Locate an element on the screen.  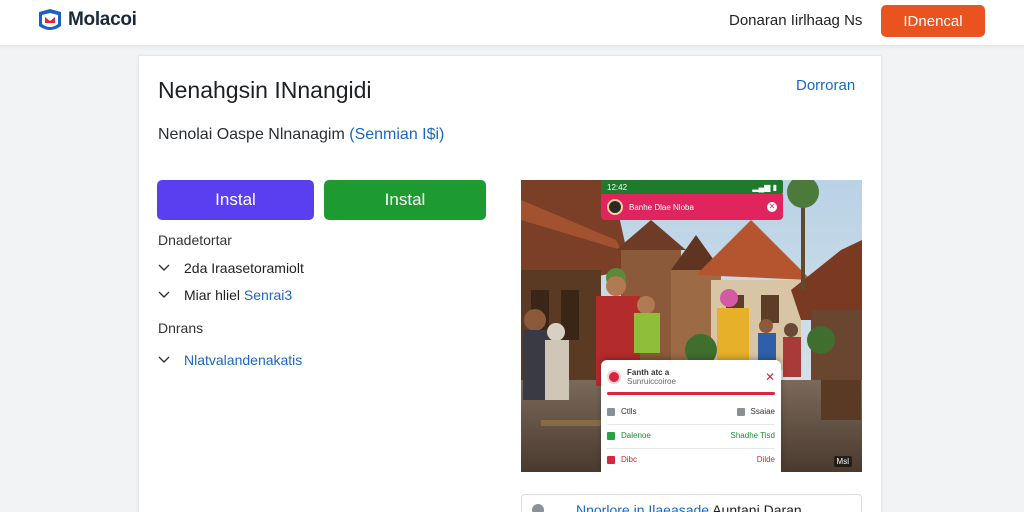
dialog-row: Dibc Dilde is located at coordinates (691, 459).